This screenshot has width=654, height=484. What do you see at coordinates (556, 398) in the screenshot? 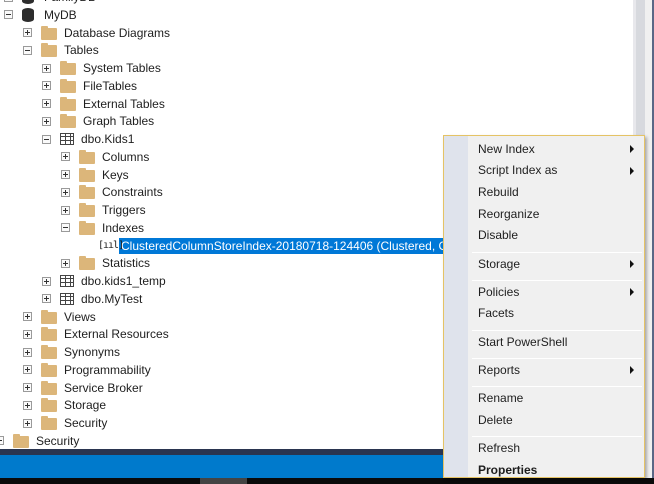
I see `menu-item-rename: Rename` at bounding box center [556, 398].